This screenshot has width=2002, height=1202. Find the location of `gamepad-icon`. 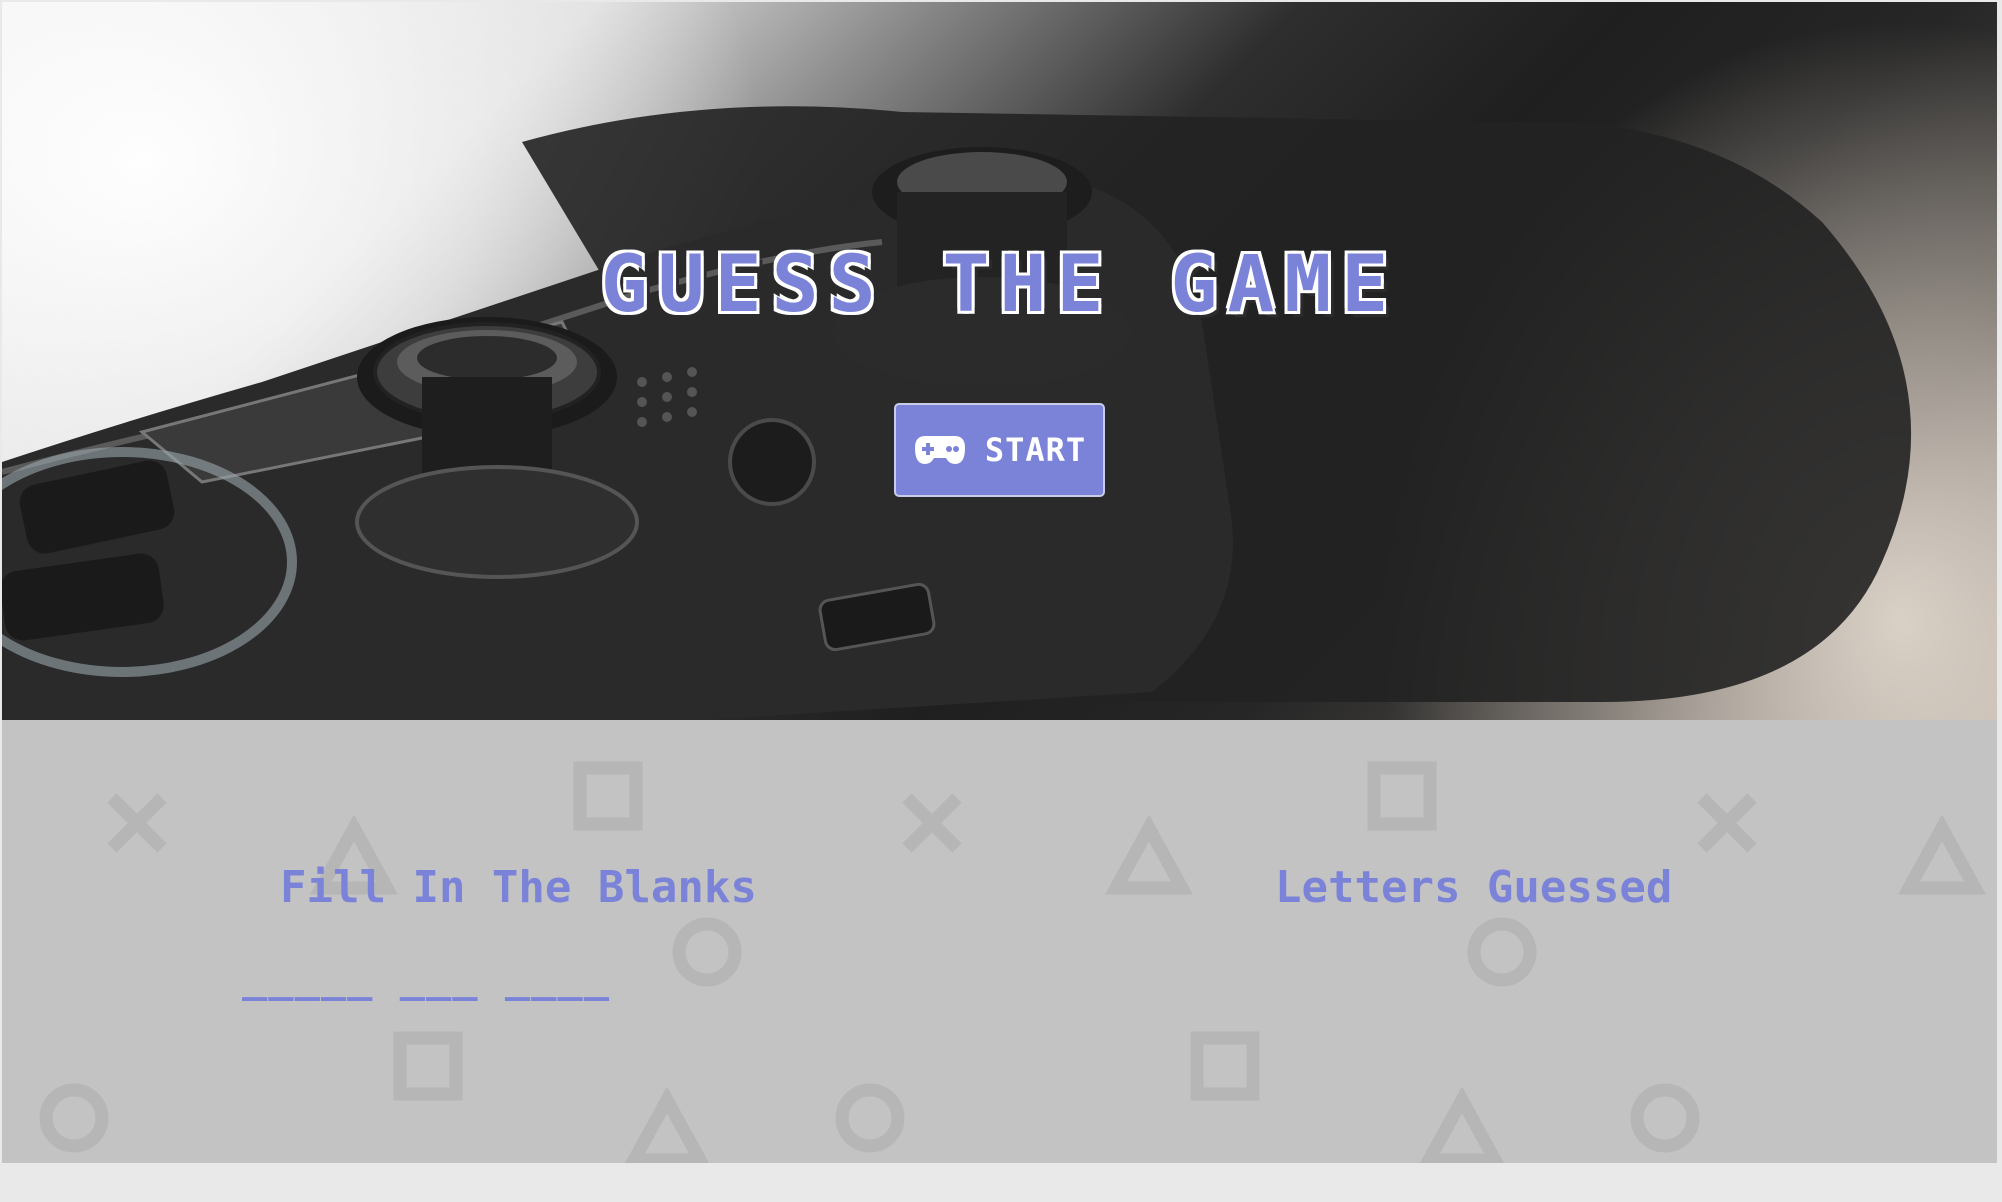

gamepad-icon is located at coordinates (939, 450).